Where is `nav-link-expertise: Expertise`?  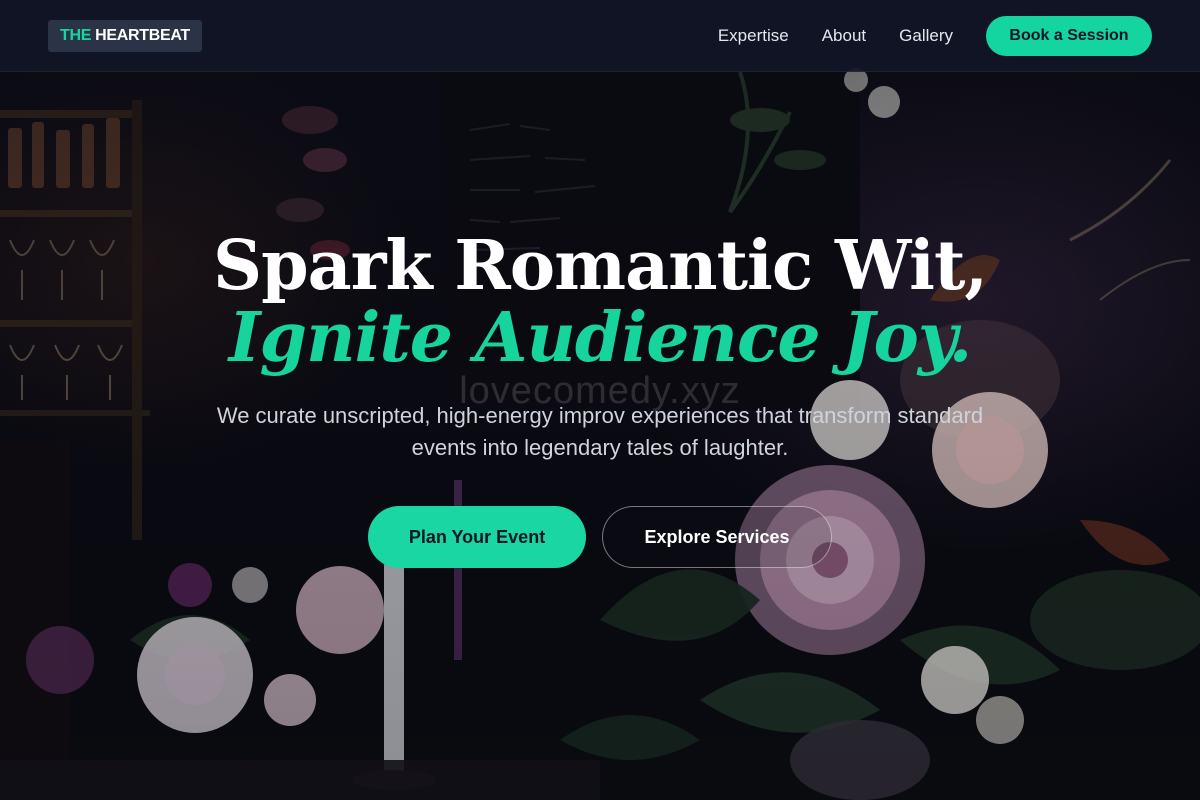
nav-link-expertise: Expertise is located at coordinates (753, 36).